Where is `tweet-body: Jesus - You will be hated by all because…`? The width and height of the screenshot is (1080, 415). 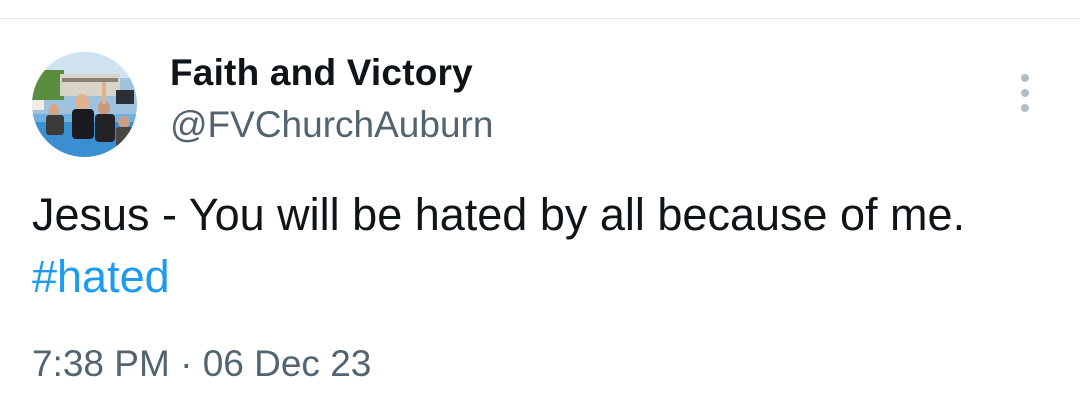 tweet-body: Jesus - You will be hated by all because… is located at coordinates (499, 214).